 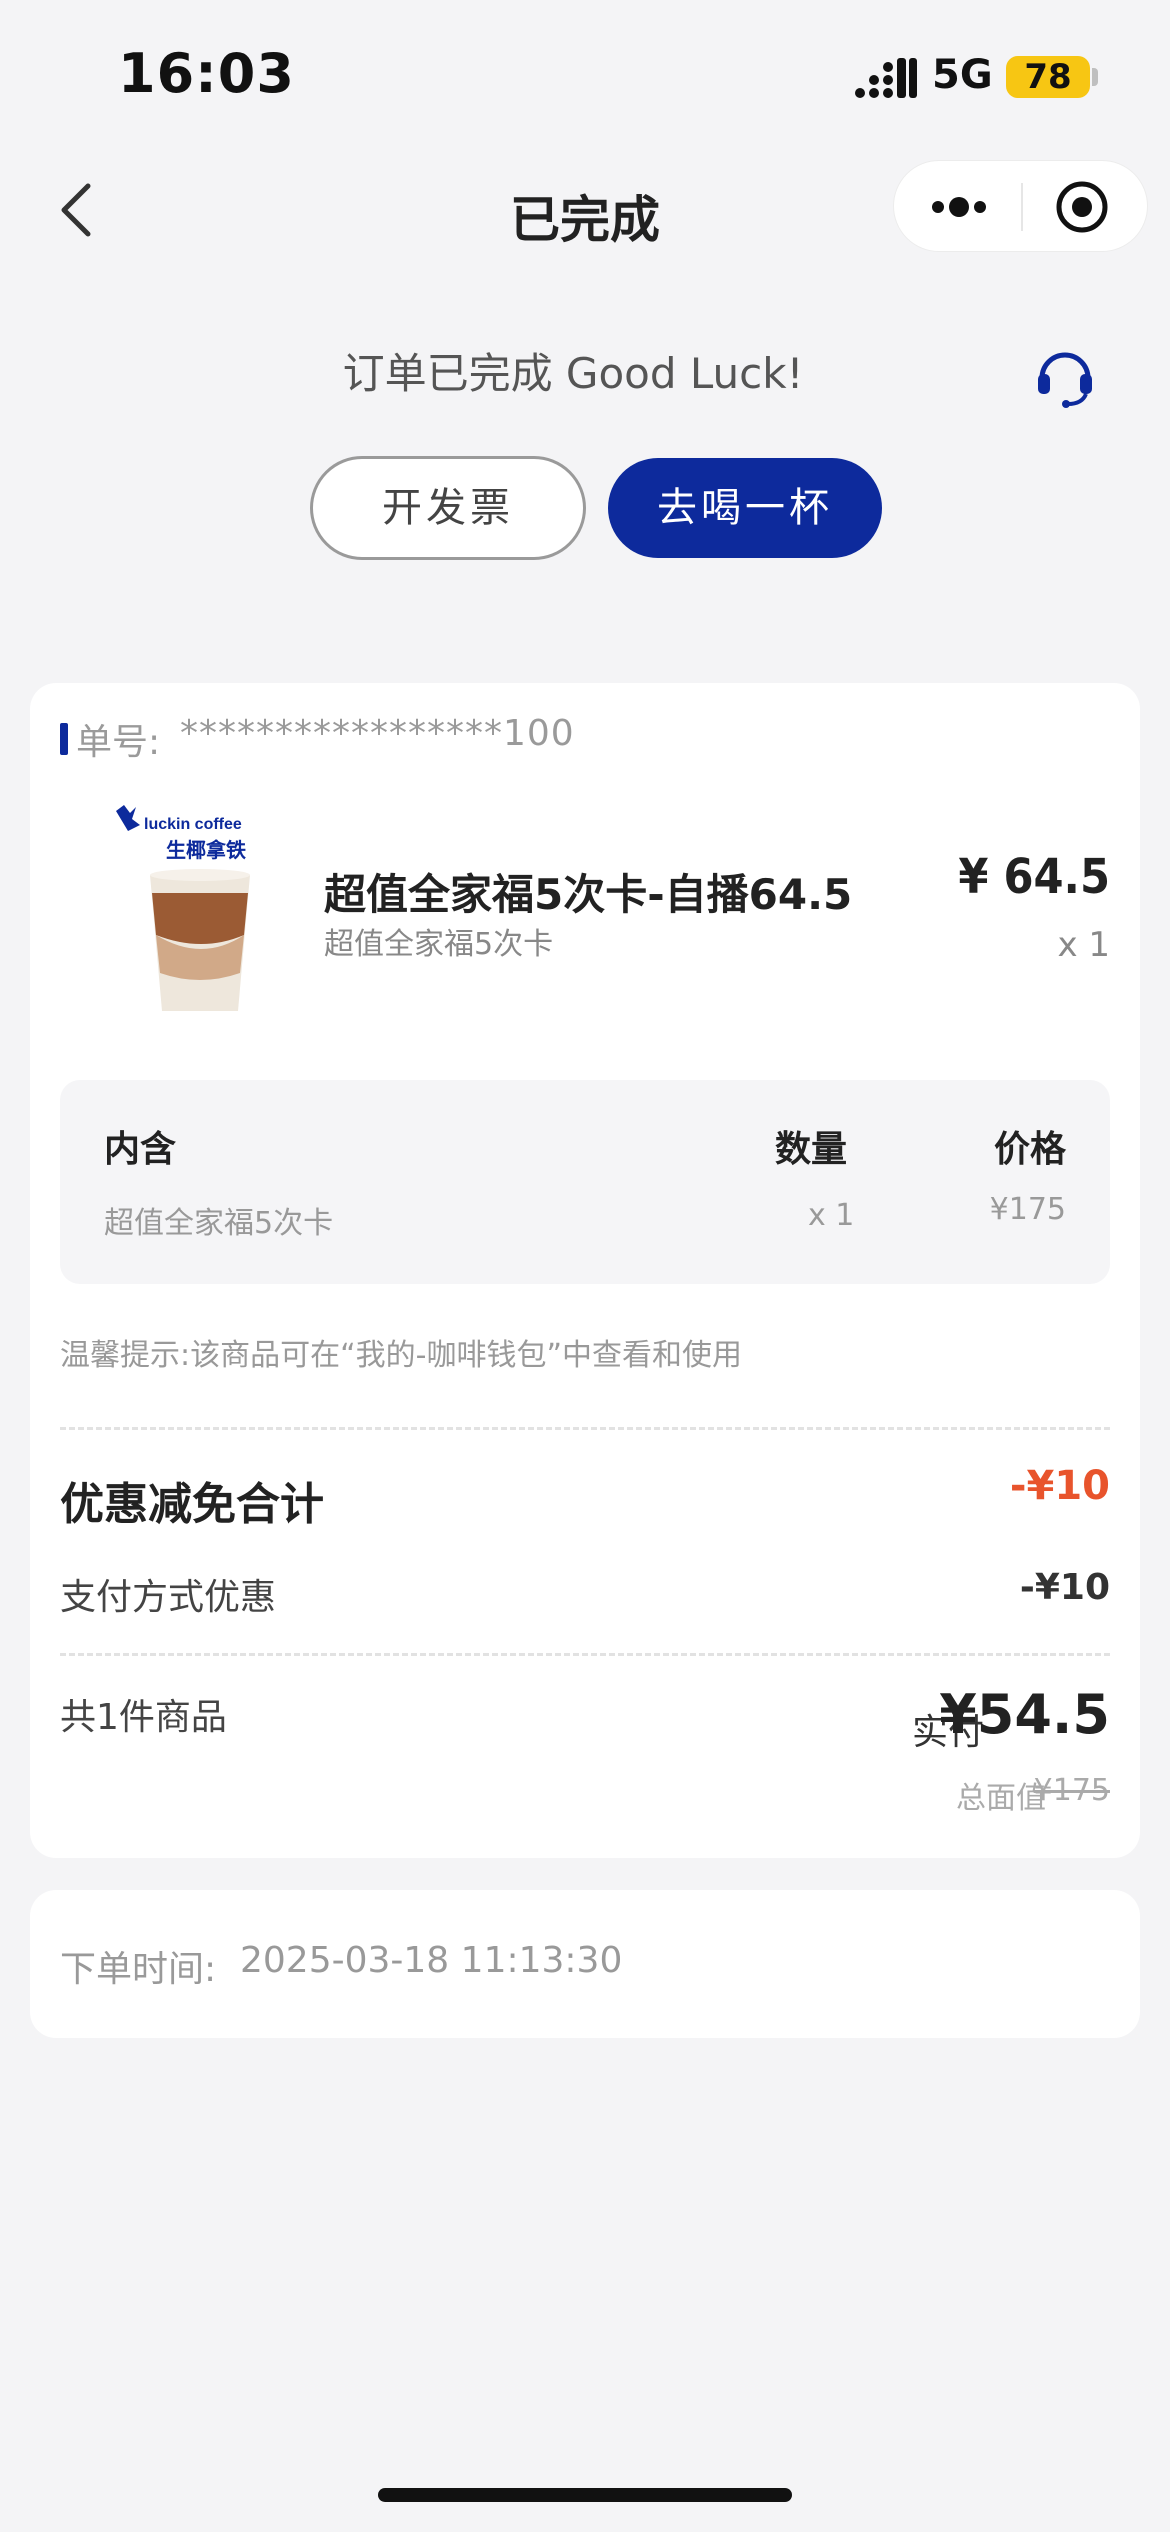 I want to click on capsule-divider, so click(x=1022, y=207).